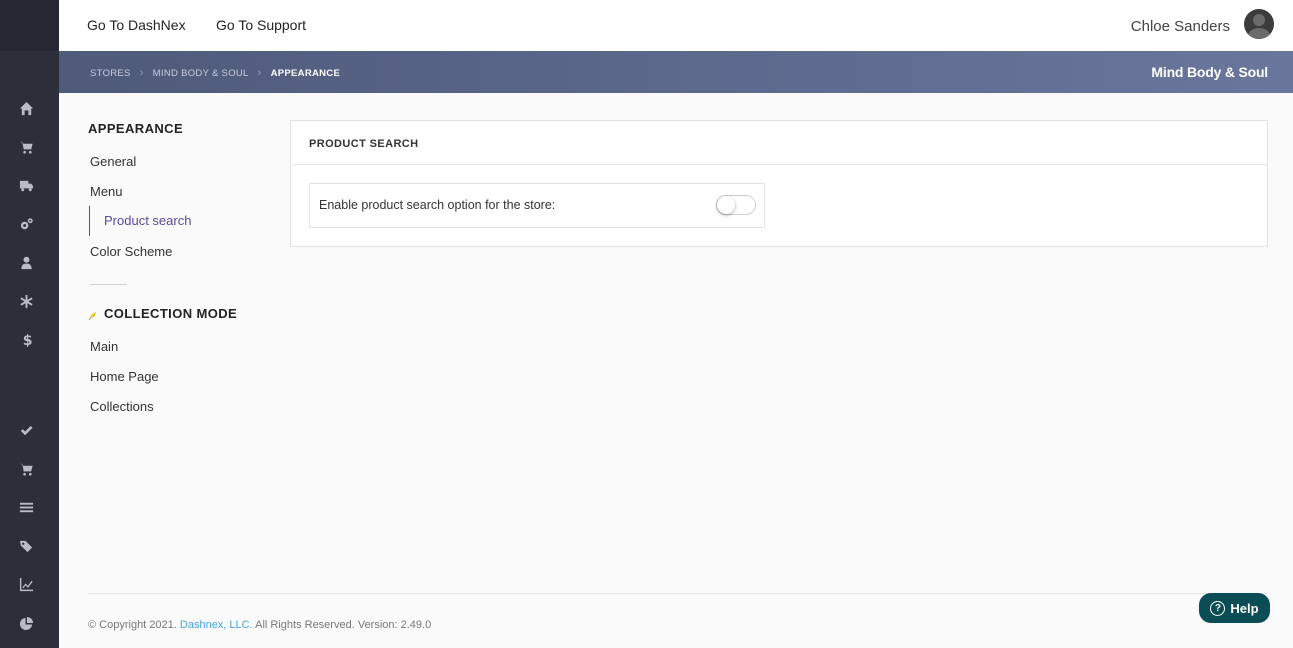  What do you see at coordinates (26, 224) in the screenshot?
I see `gears-icon` at bounding box center [26, 224].